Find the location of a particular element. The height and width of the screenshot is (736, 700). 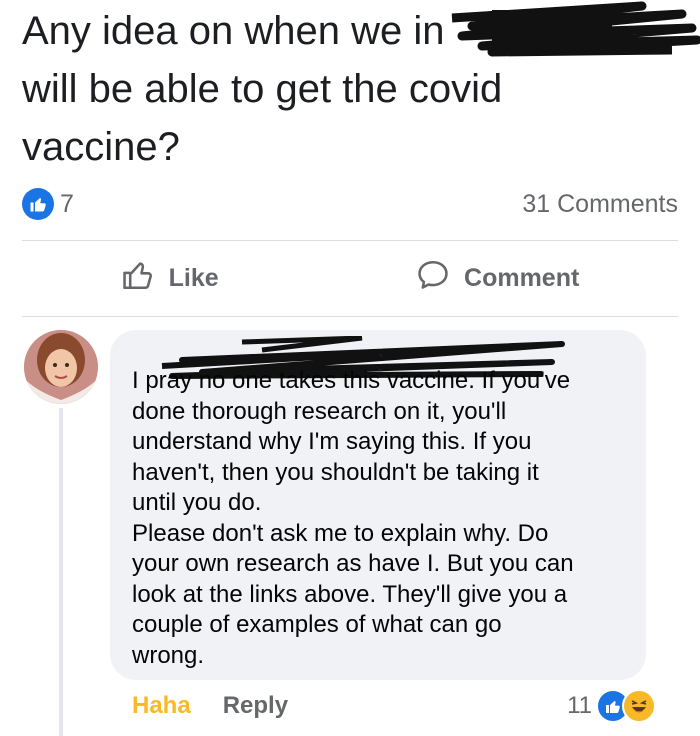

reaction-icons is located at coordinates (626, 706).